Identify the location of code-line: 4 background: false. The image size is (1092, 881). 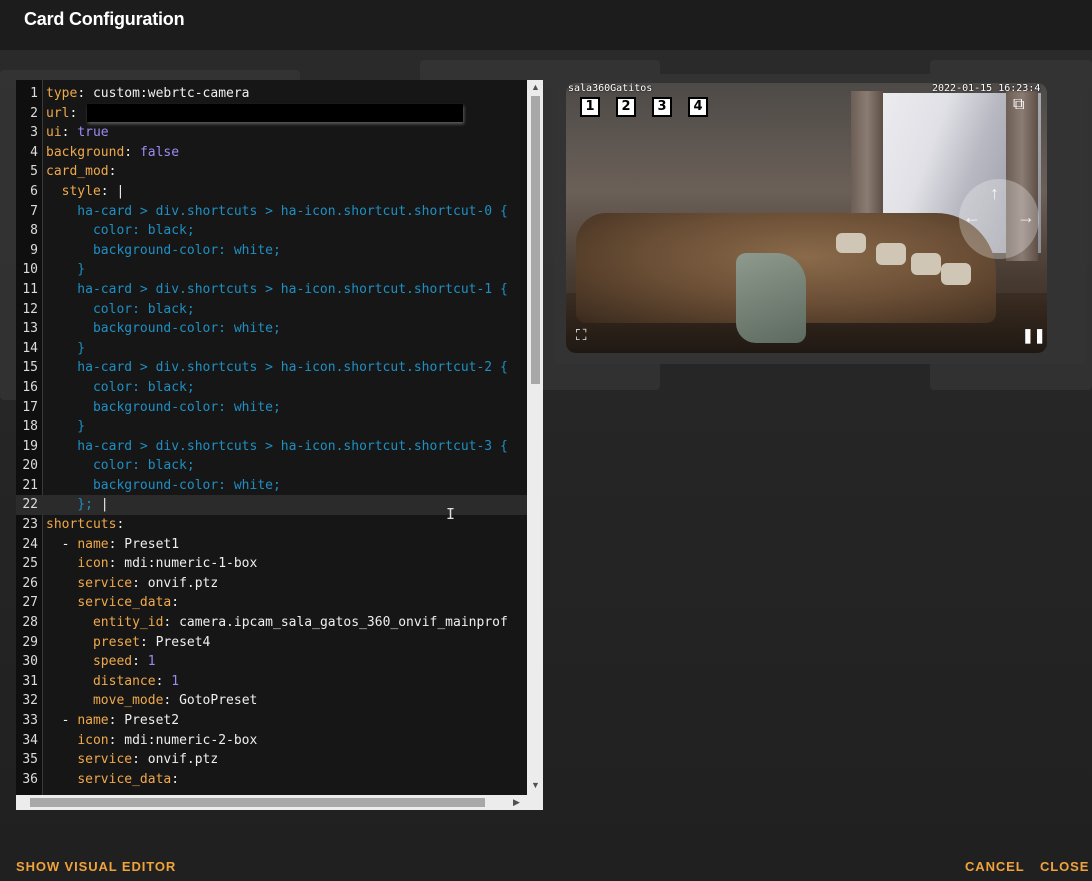
(279, 153).